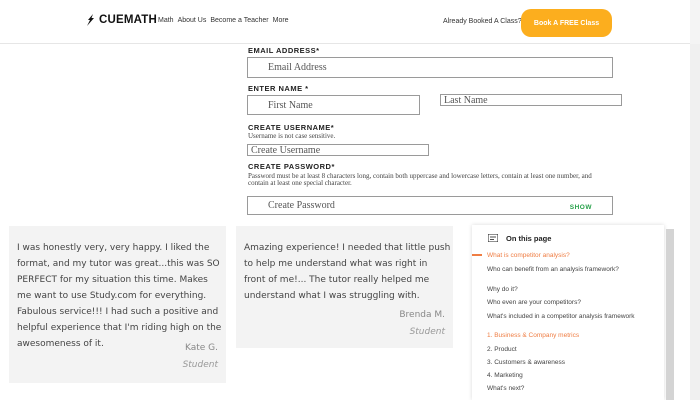 The width and height of the screenshot is (700, 400). I want to click on toc-item: 3. Customers & awareness, so click(572, 363).